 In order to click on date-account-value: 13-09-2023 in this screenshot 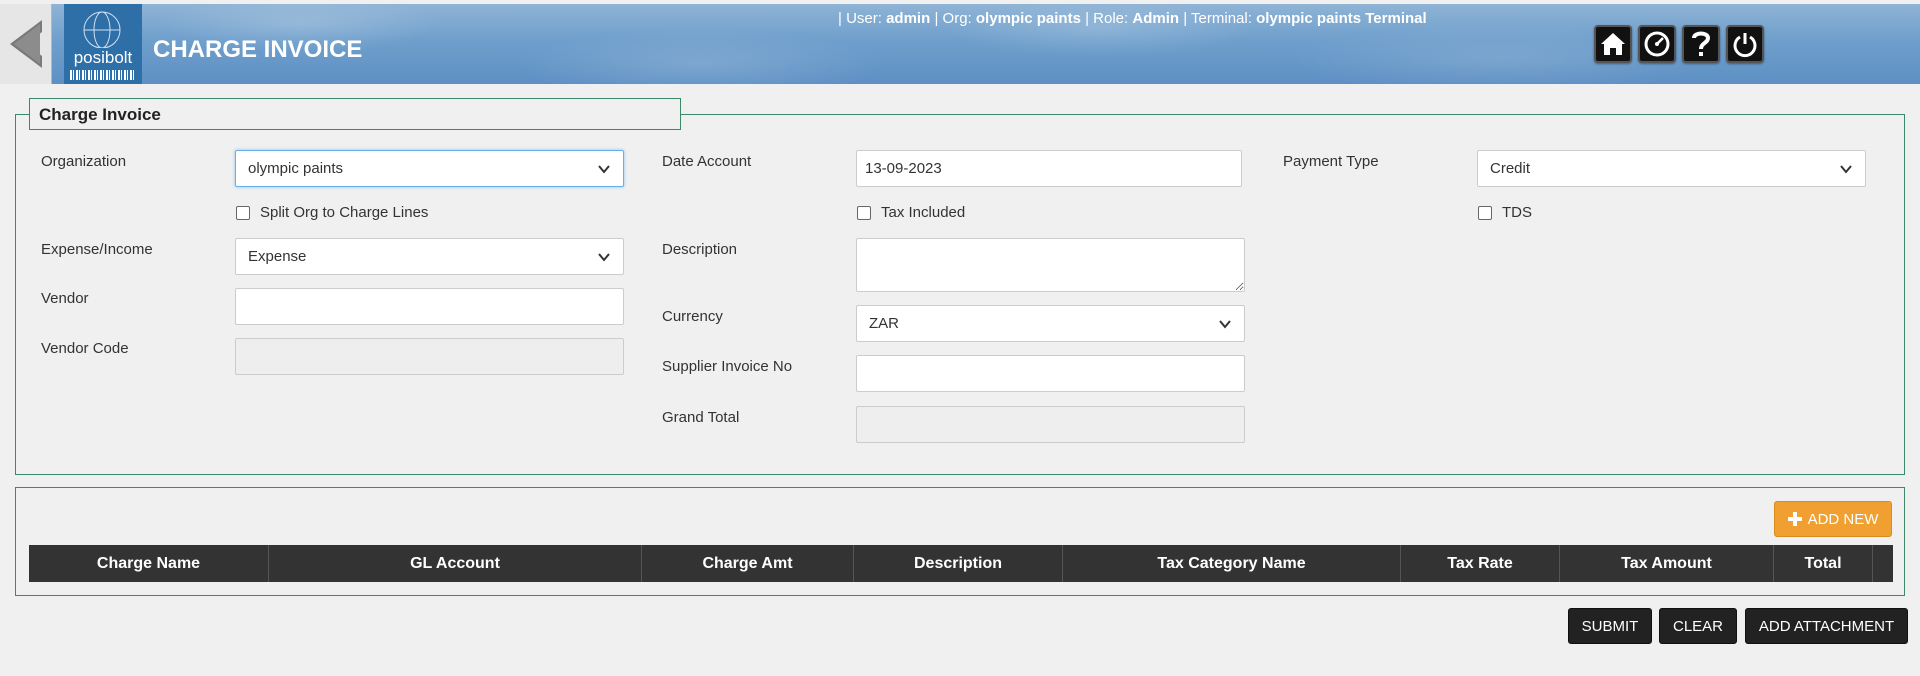, I will do `click(903, 168)`.